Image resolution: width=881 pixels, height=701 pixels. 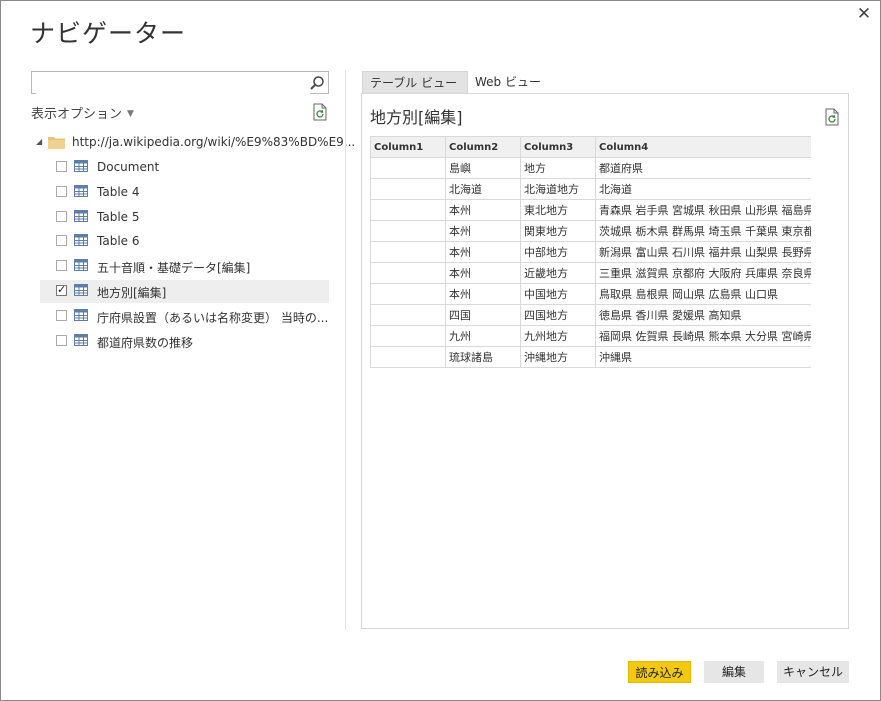 I want to click on tree-item-label: 地方別[編集], so click(x=132, y=293).